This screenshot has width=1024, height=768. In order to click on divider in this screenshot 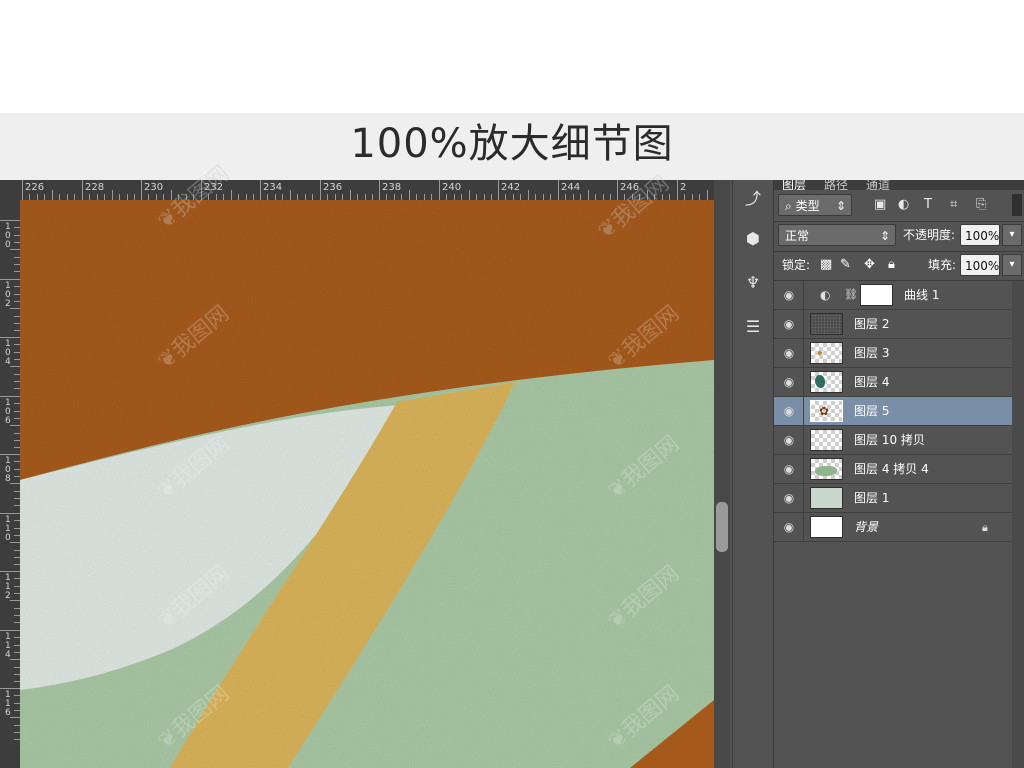, I will do `click(899, 221)`.